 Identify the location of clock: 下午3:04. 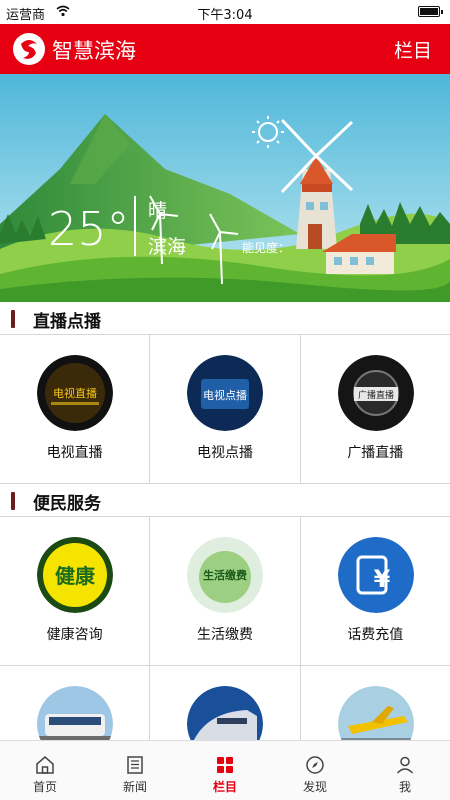
(225, 15).